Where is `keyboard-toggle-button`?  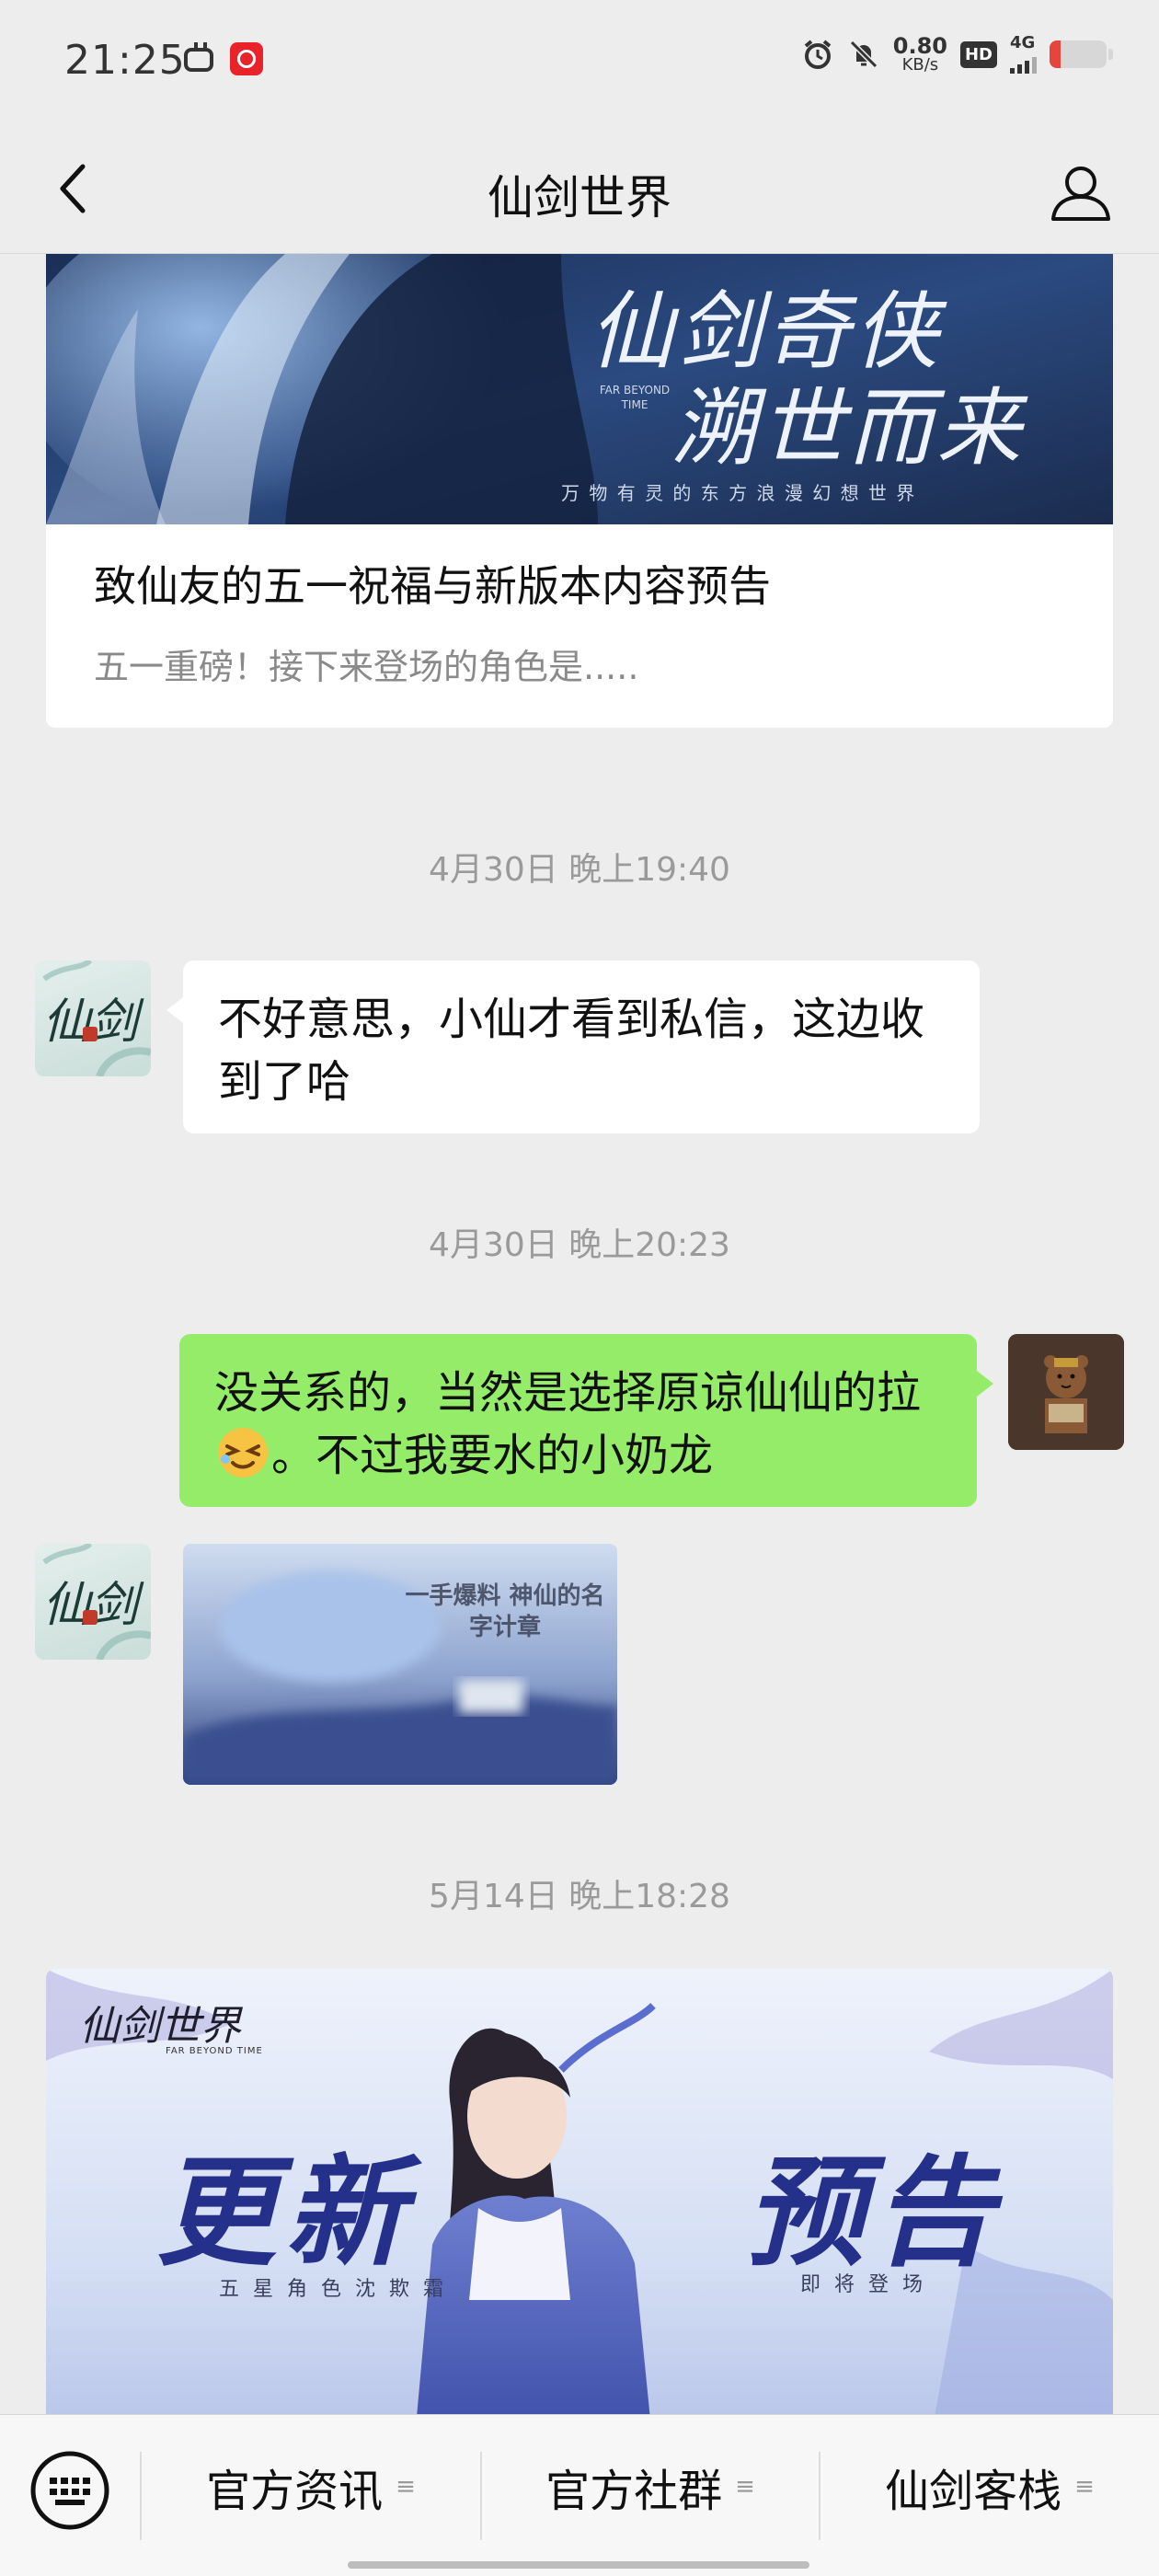 keyboard-toggle-button is located at coordinates (70, 2490).